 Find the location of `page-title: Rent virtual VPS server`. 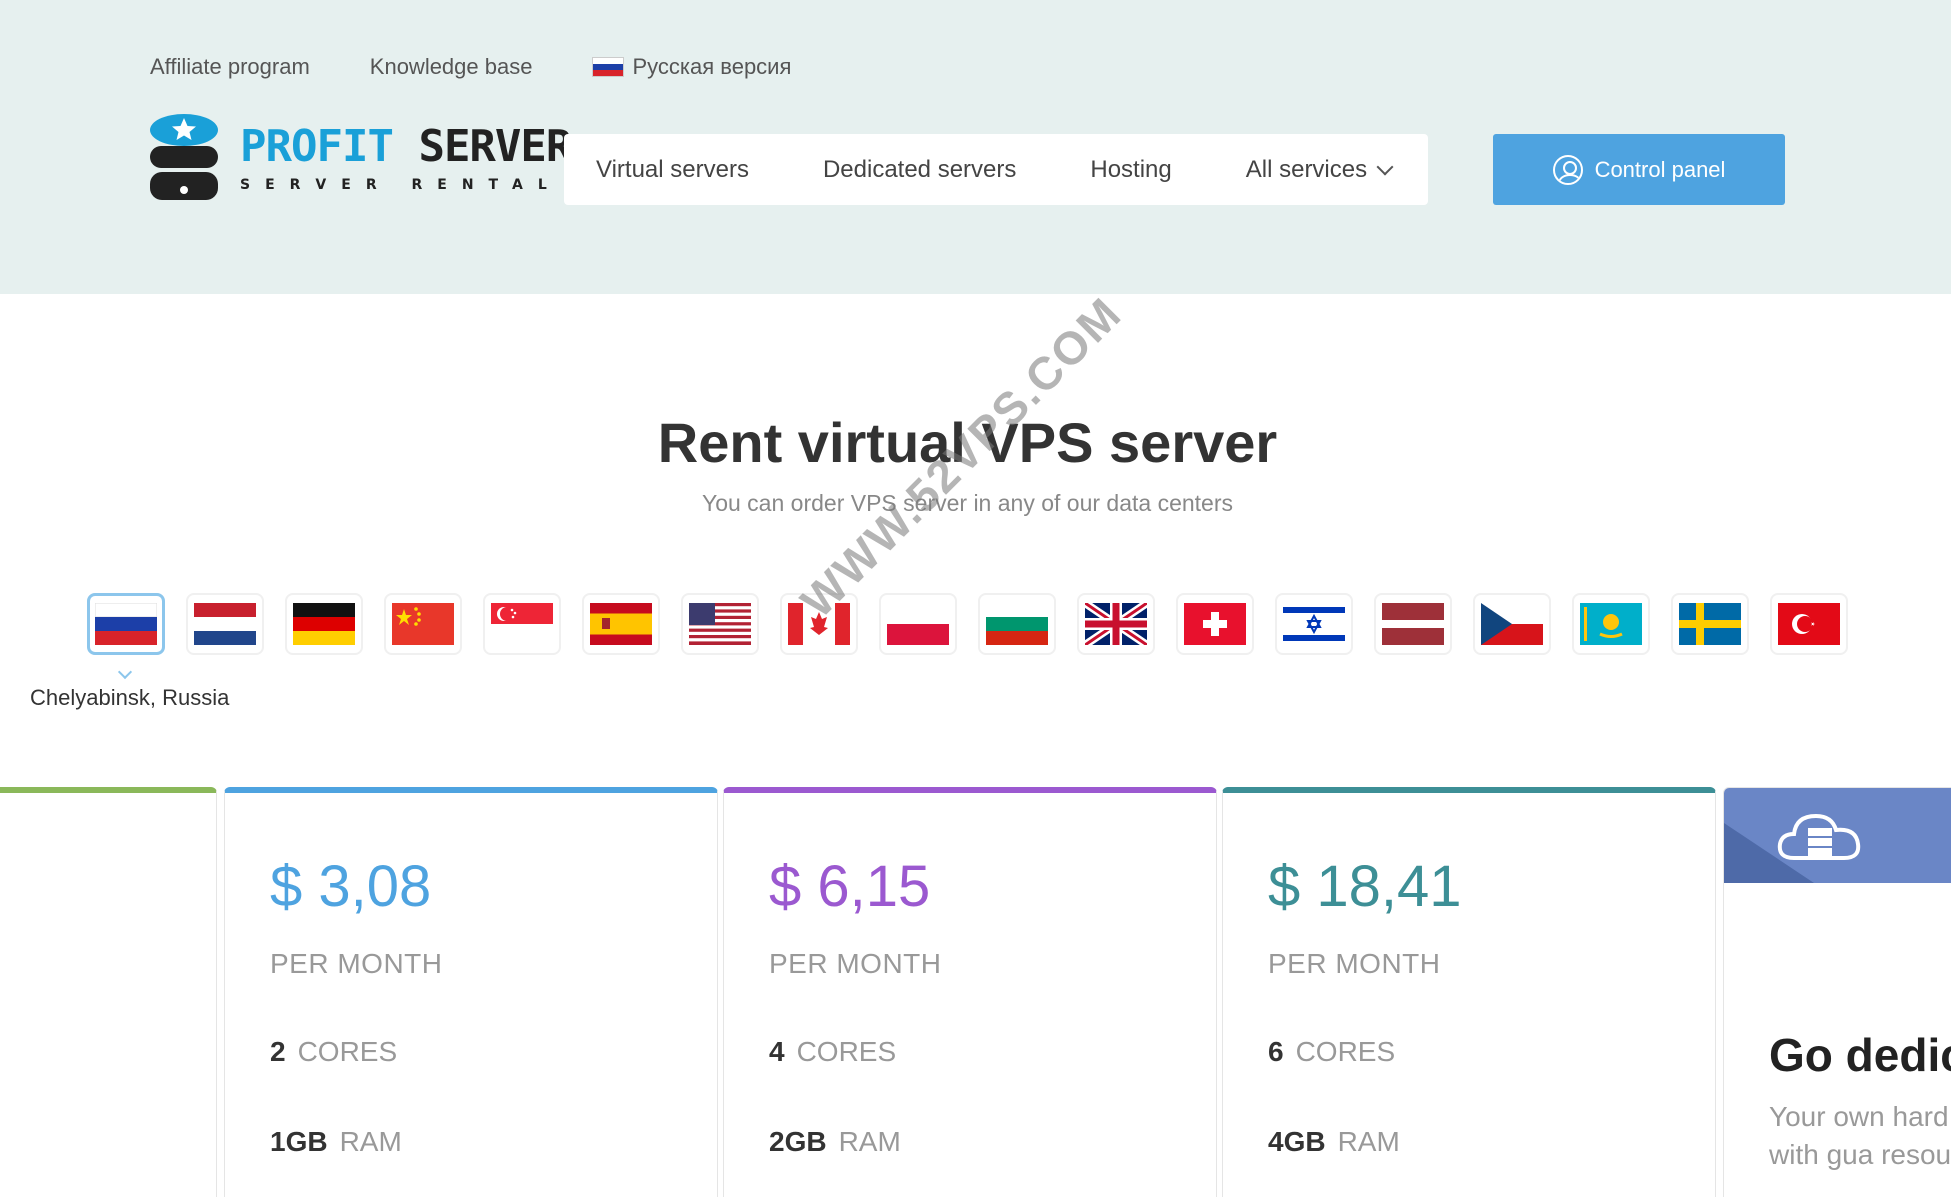

page-title: Rent virtual VPS server is located at coordinates (967, 442).